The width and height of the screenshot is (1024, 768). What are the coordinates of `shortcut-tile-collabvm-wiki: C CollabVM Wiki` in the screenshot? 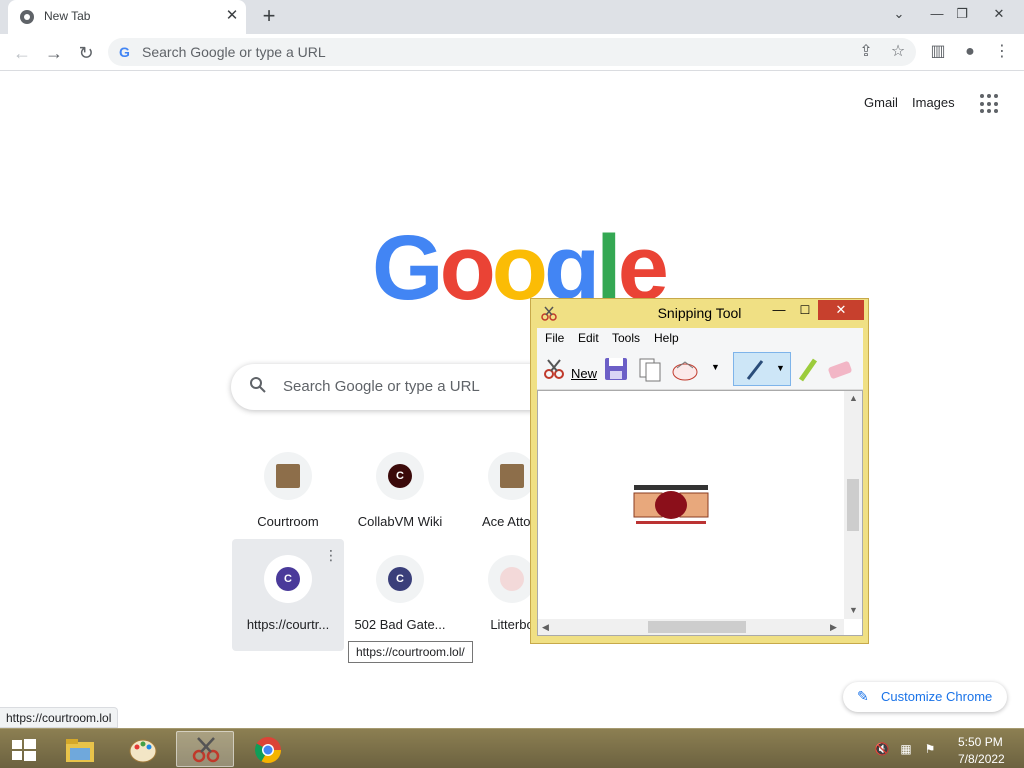 It's located at (400, 492).